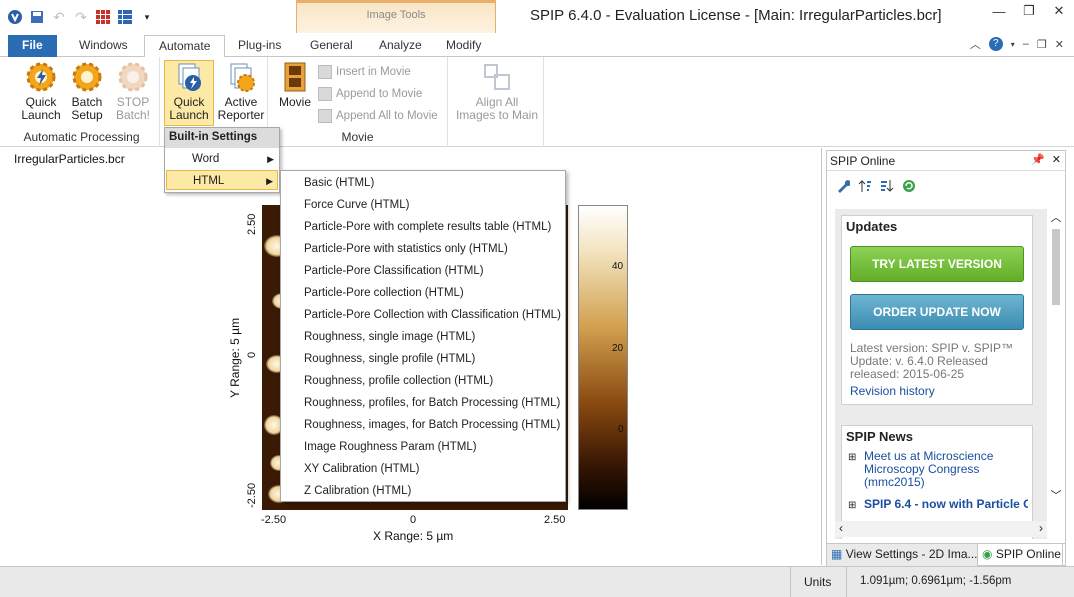  I want to click on align-all-images-button: Align All Images to Main, so click(497, 91).